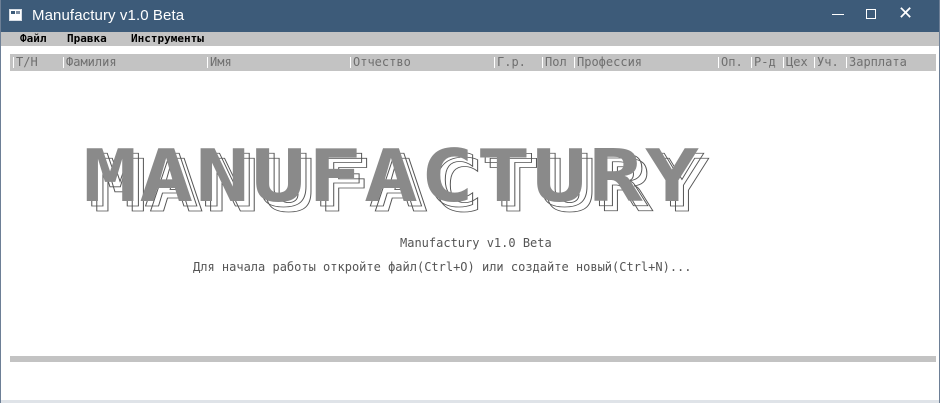  What do you see at coordinates (392, 176) in the screenshot?
I see `splash-logo-text: MANUFACTURY` at bounding box center [392, 176].